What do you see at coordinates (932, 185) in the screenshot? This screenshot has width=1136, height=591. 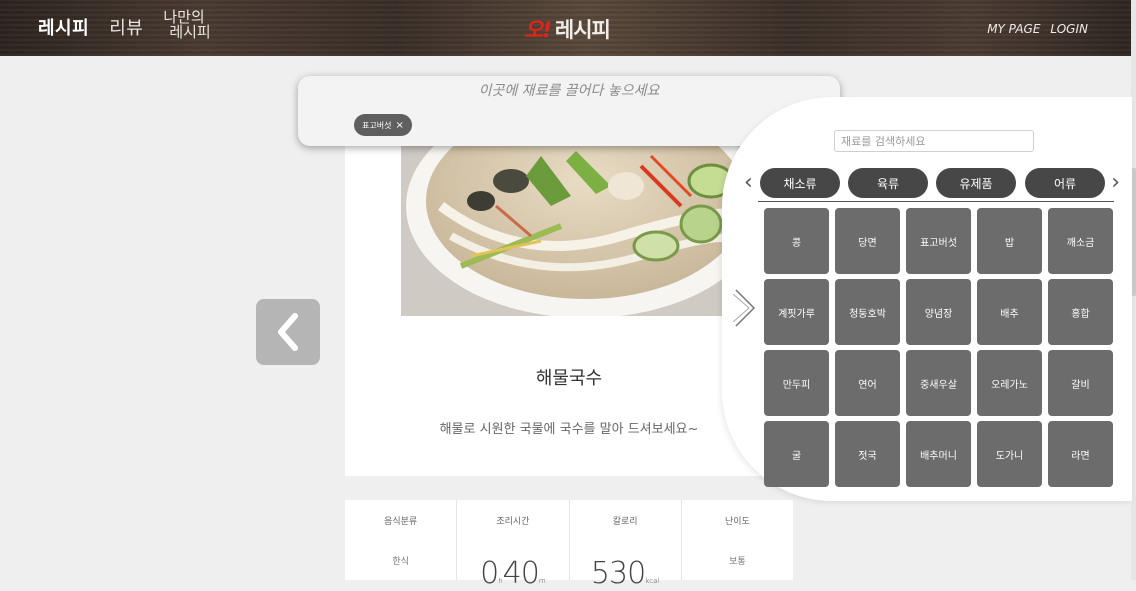 I see `category-tabs: ‹ 채소류 육류 유제품 어류 ›` at bounding box center [932, 185].